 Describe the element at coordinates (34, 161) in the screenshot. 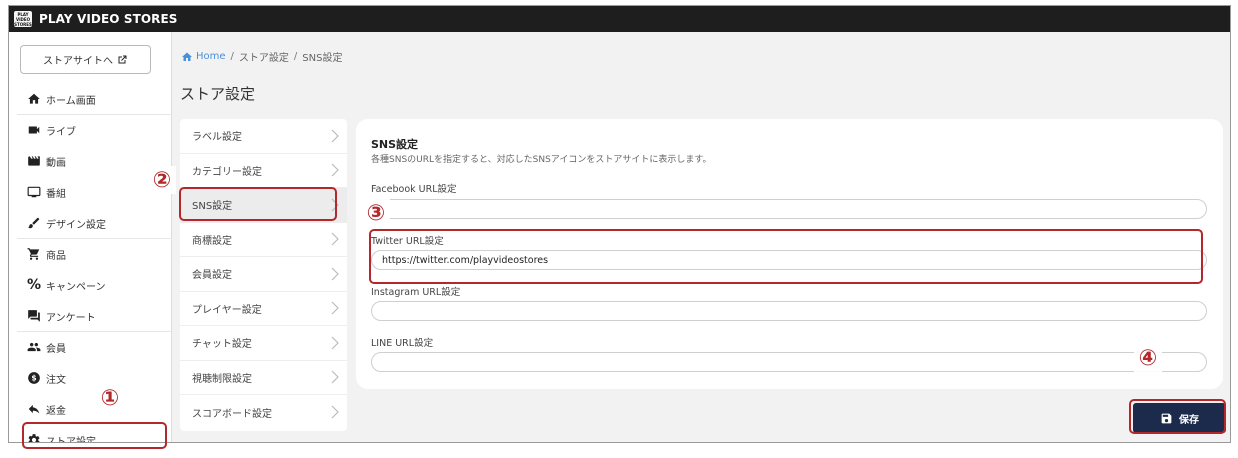

I see `movie-icon` at that location.